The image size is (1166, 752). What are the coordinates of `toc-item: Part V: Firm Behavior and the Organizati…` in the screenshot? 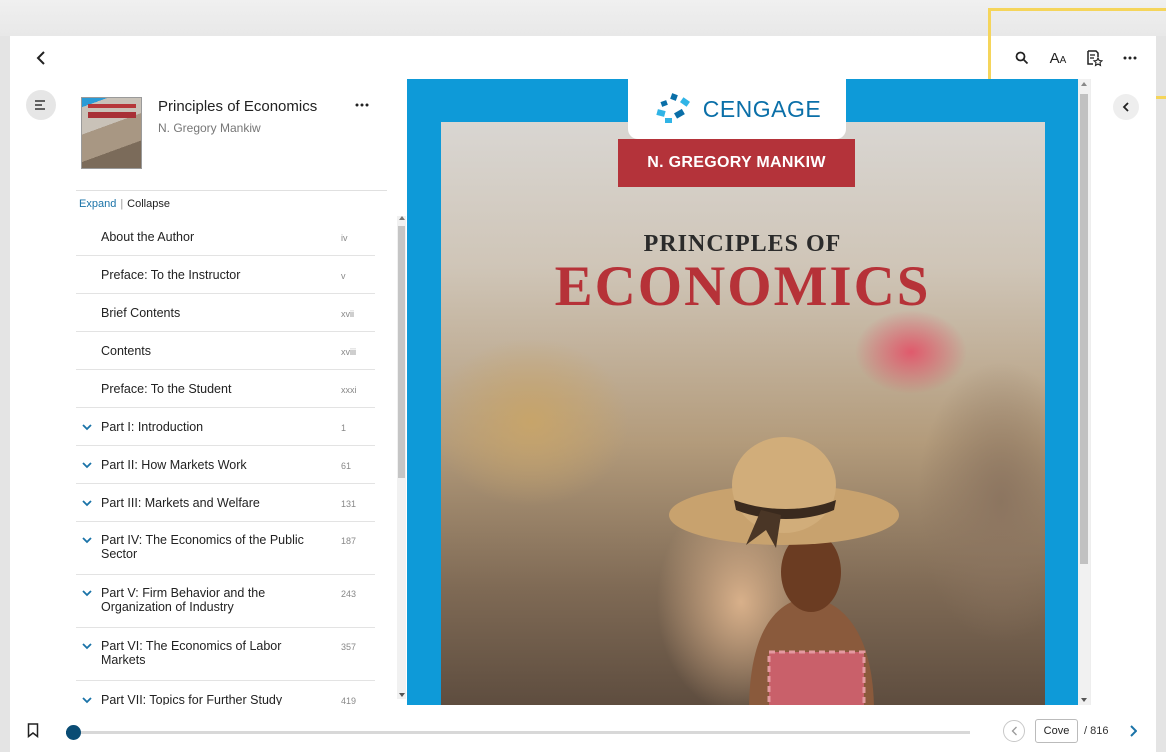 It's located at (225, 601).